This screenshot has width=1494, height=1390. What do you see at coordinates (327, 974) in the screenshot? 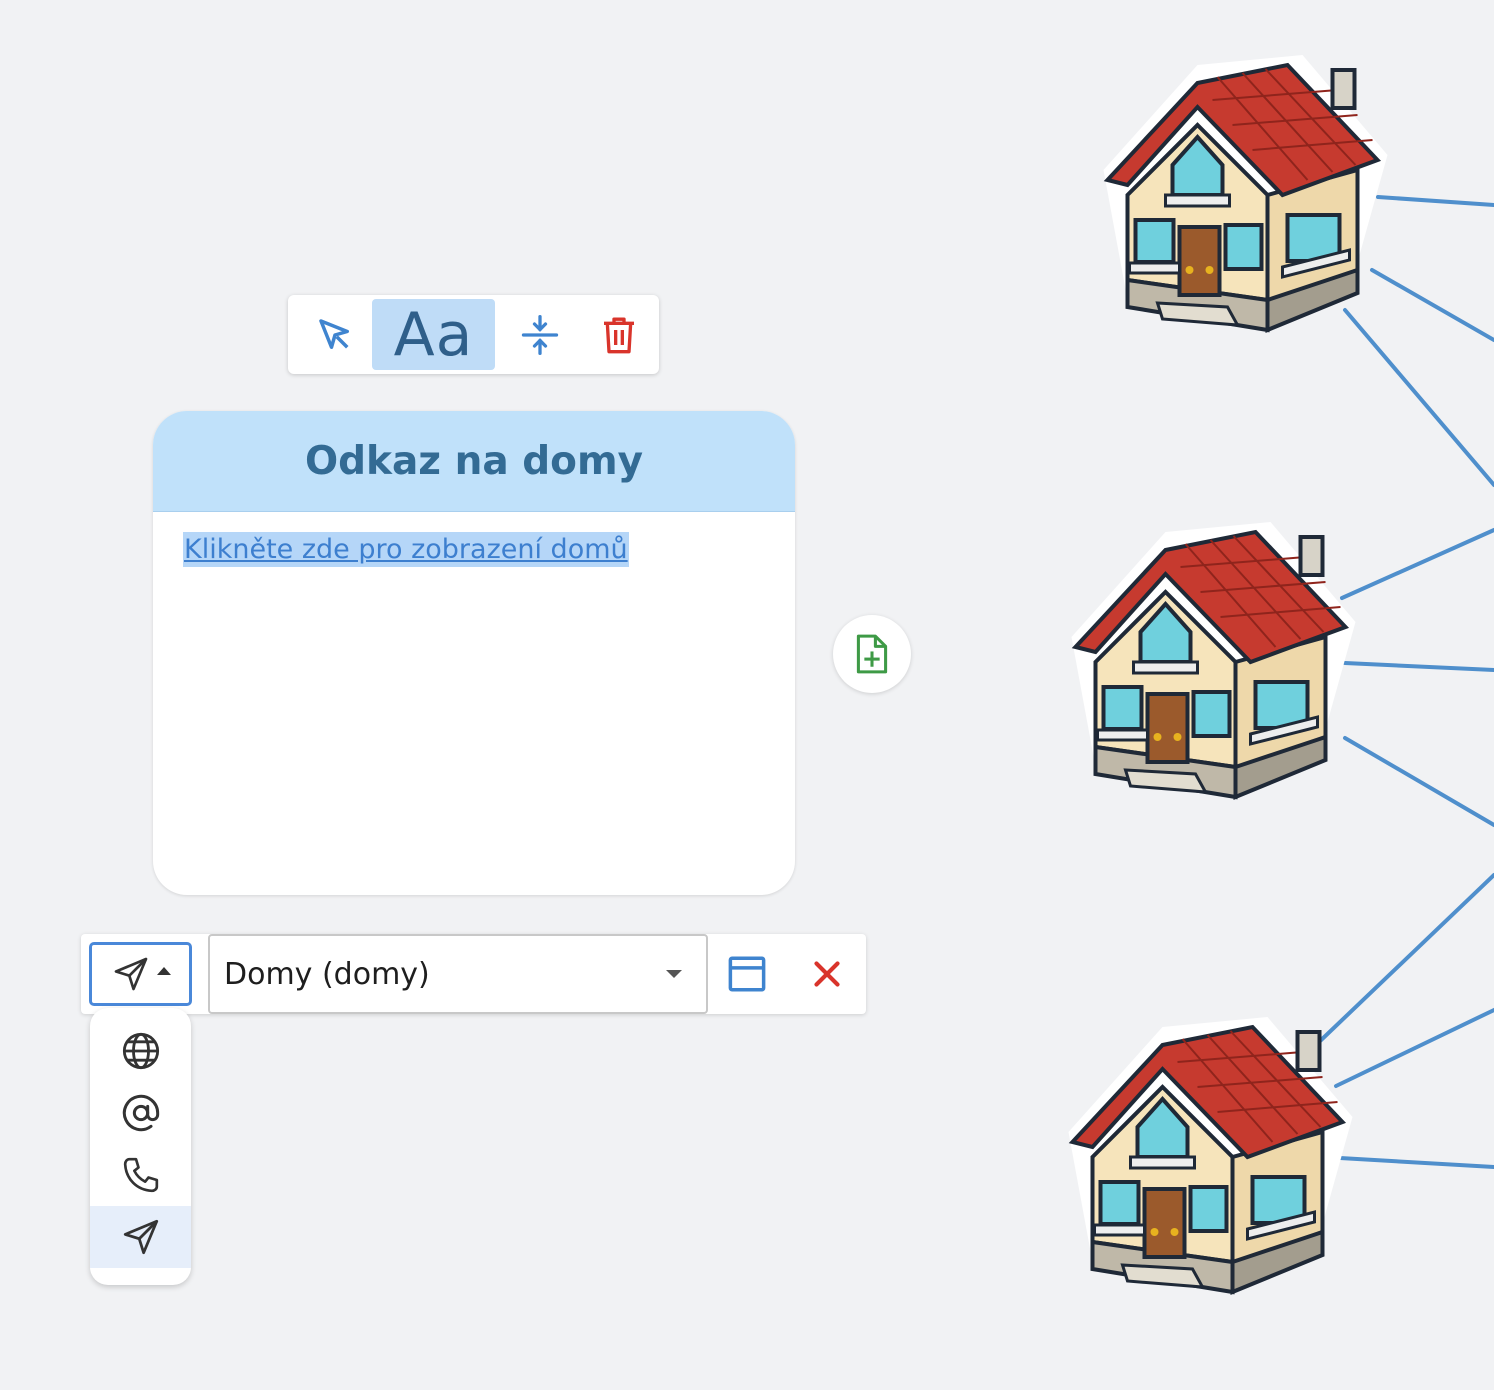
I see `link-target-value: Domy (domy)` at bounding box center [327, 974].